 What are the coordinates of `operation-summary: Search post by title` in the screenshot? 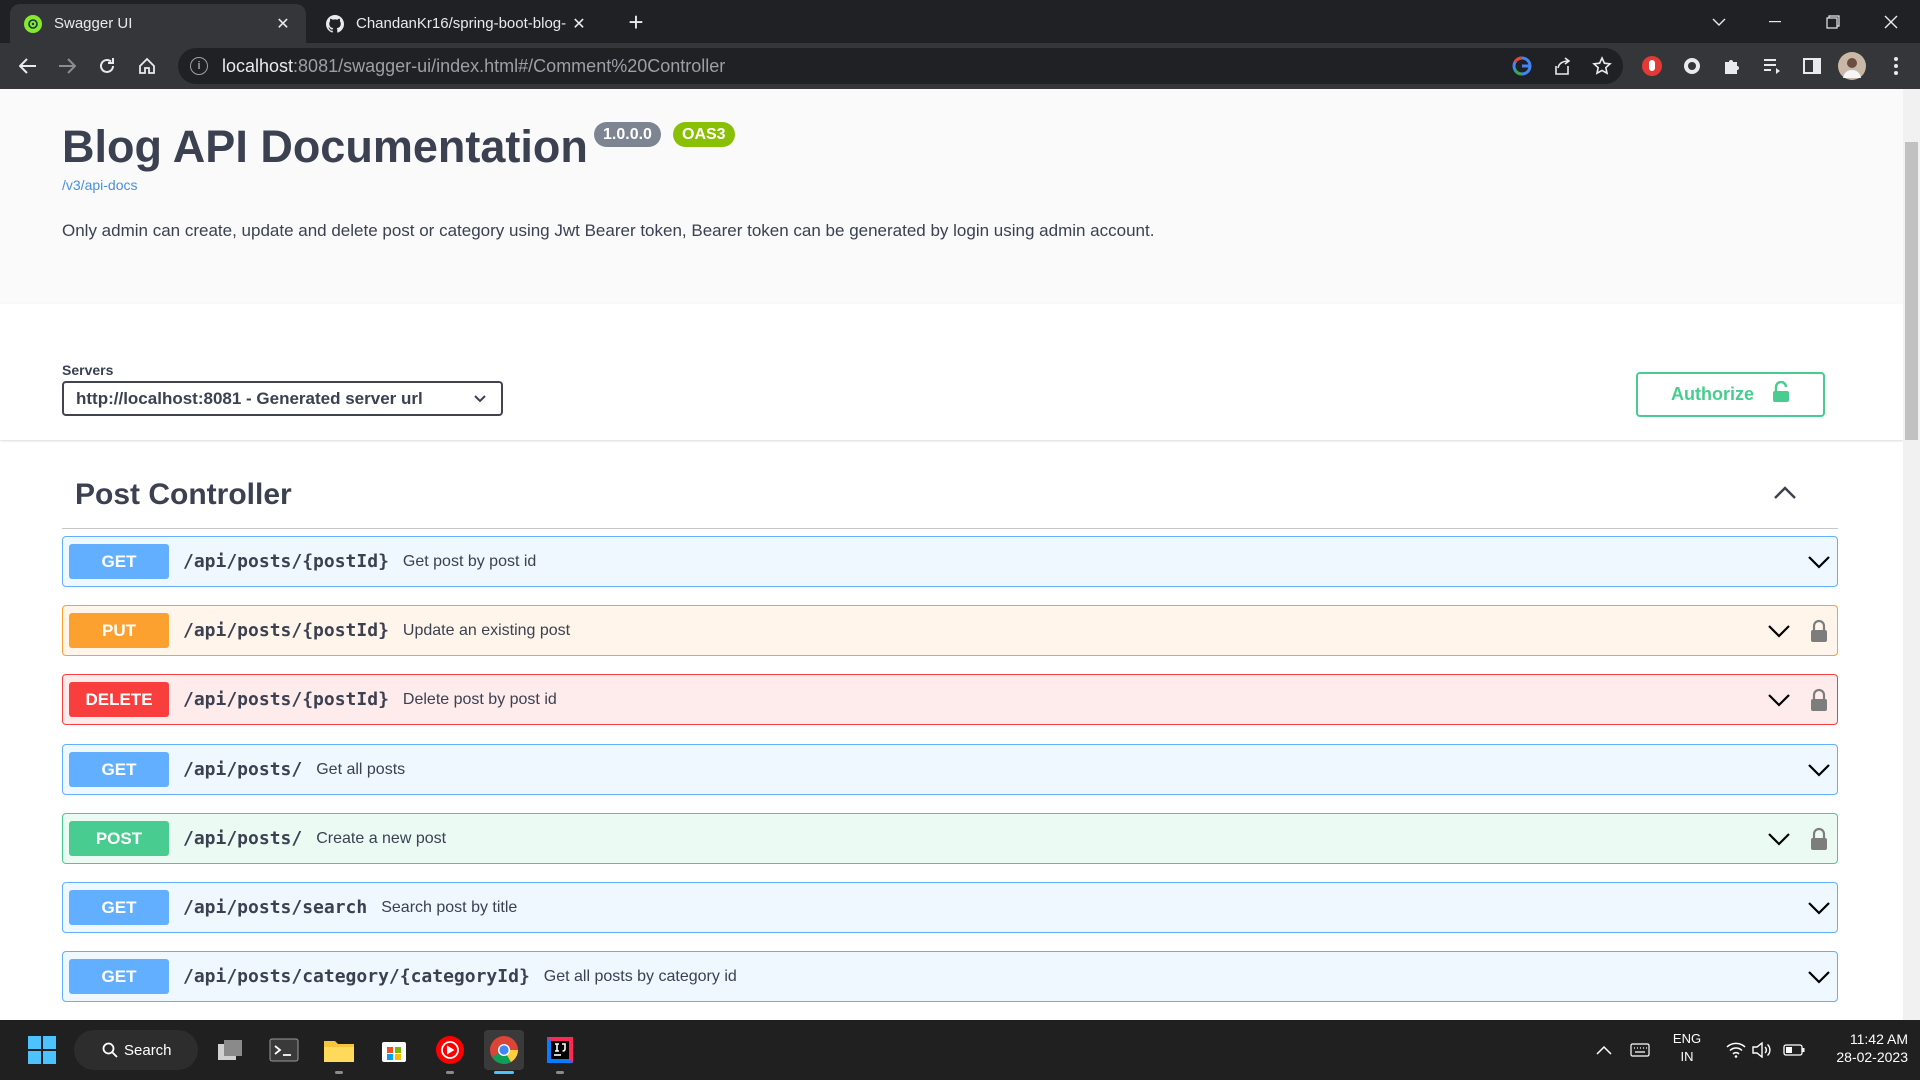 It's located at (449, 907).